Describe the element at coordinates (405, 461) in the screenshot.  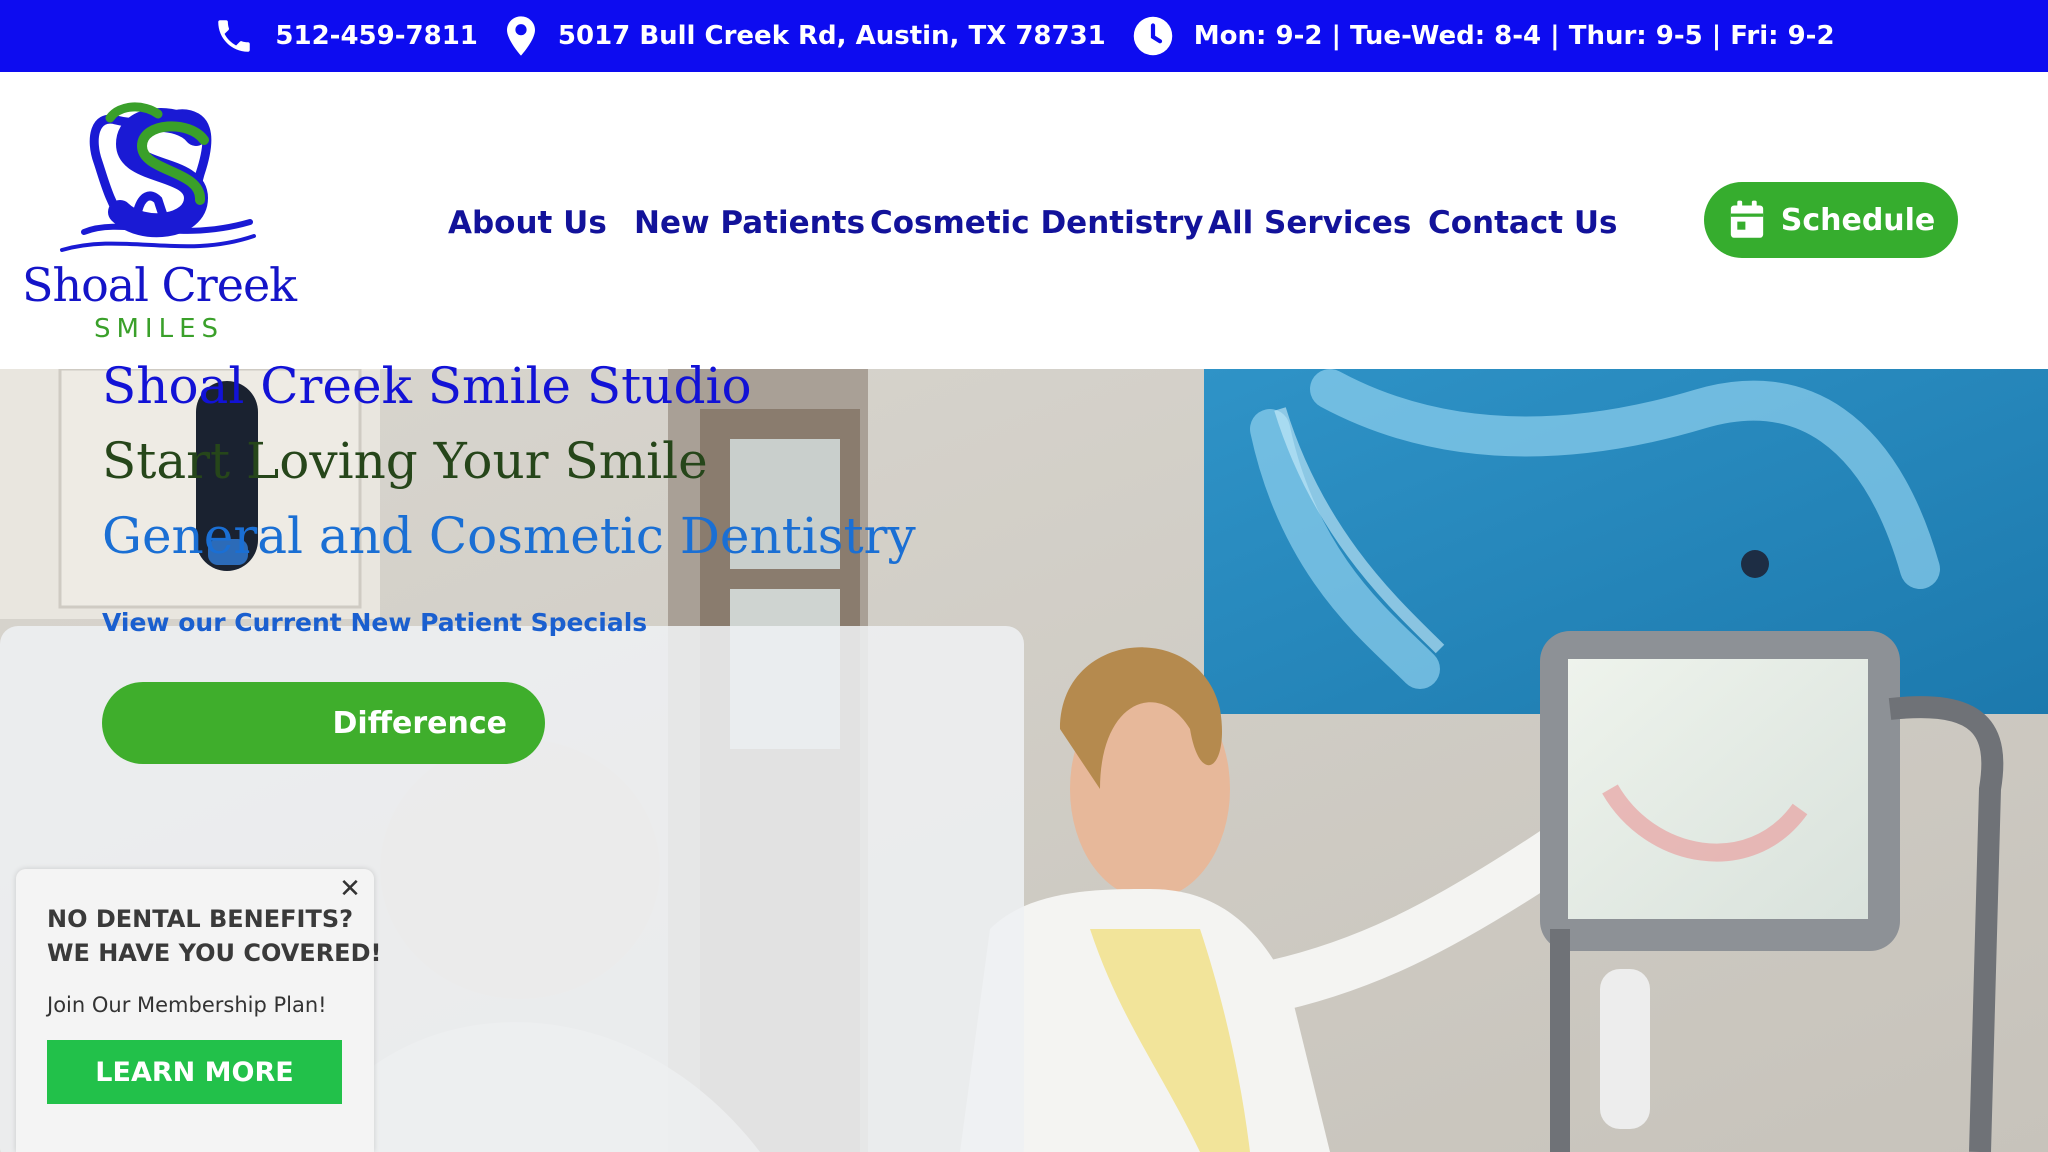
I see `hero-tagline: Start Loving Your Smile` at that location.